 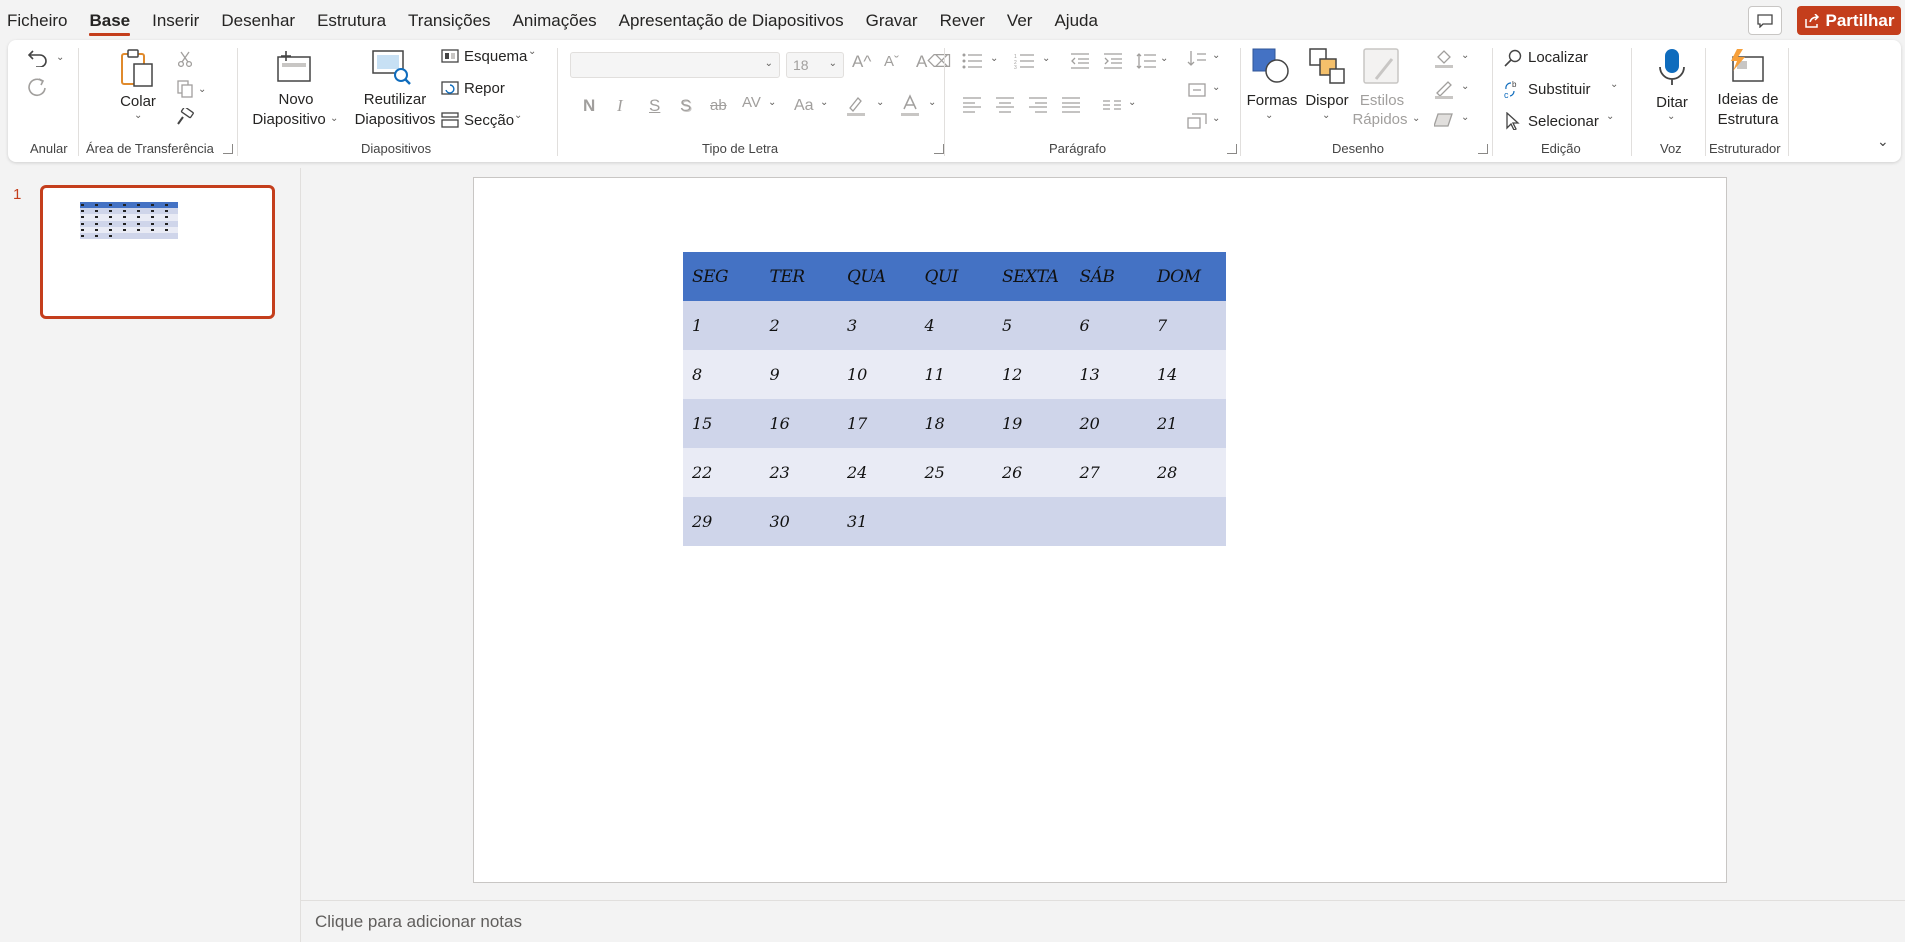 What do you see at coordinates (296, 100) in the screenshot?
I see `new-slide-label: Novo` at bounding box center [296, 100].